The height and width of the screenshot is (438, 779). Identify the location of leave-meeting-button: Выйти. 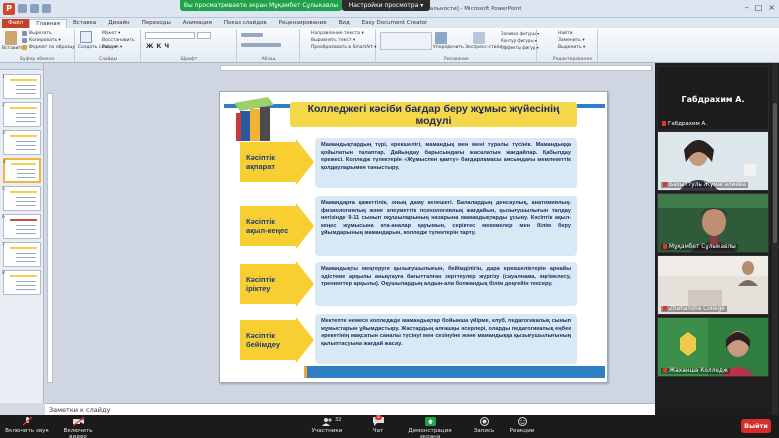
(756, 426).